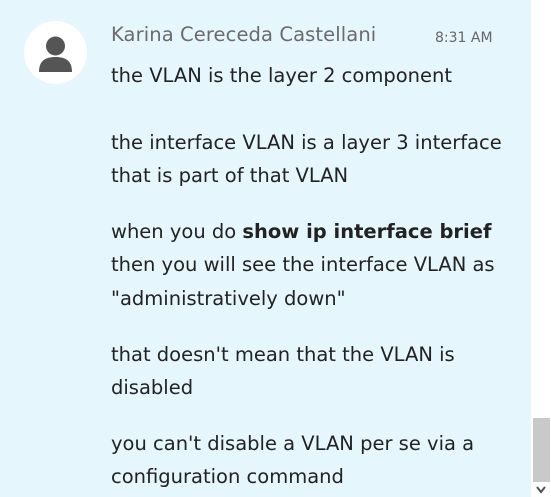 This screenshot has width=551, height=497. What do you see at coordinates (541, 490) in the screenshot?
I see `chevron-down-icon` at bounding box center [541, 490].